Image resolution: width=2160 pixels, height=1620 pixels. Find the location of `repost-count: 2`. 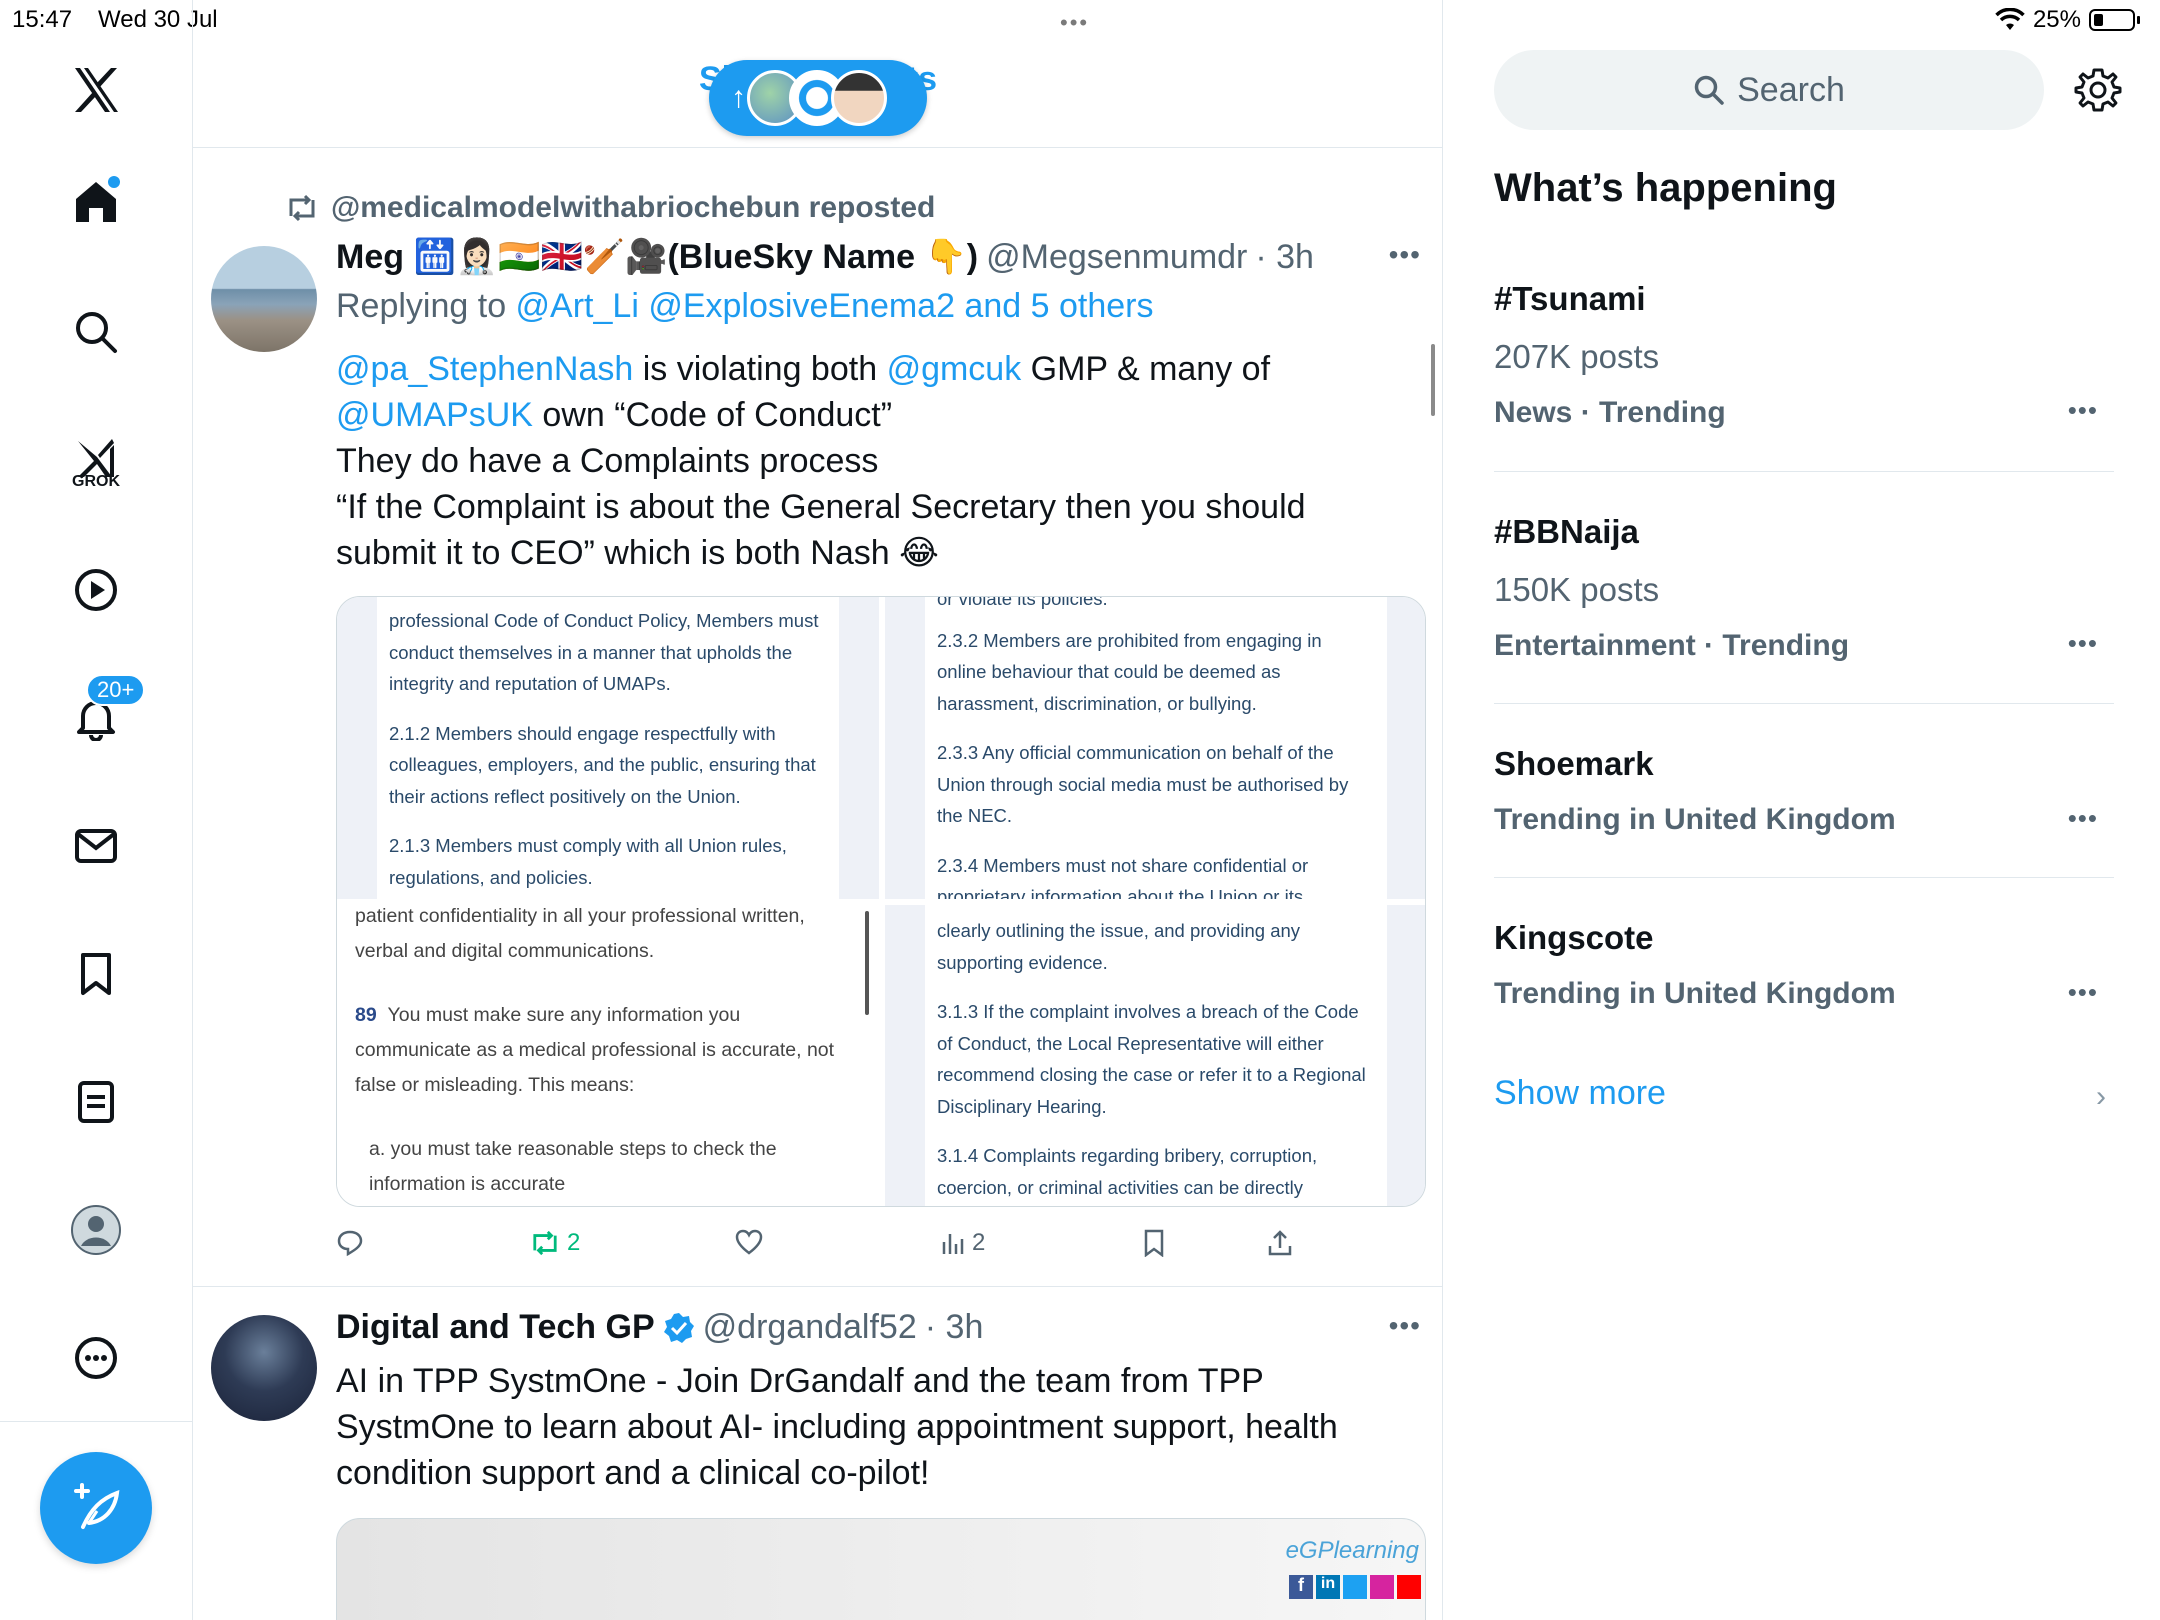

repost-count: 2 is located at coordinates (574, 1242).